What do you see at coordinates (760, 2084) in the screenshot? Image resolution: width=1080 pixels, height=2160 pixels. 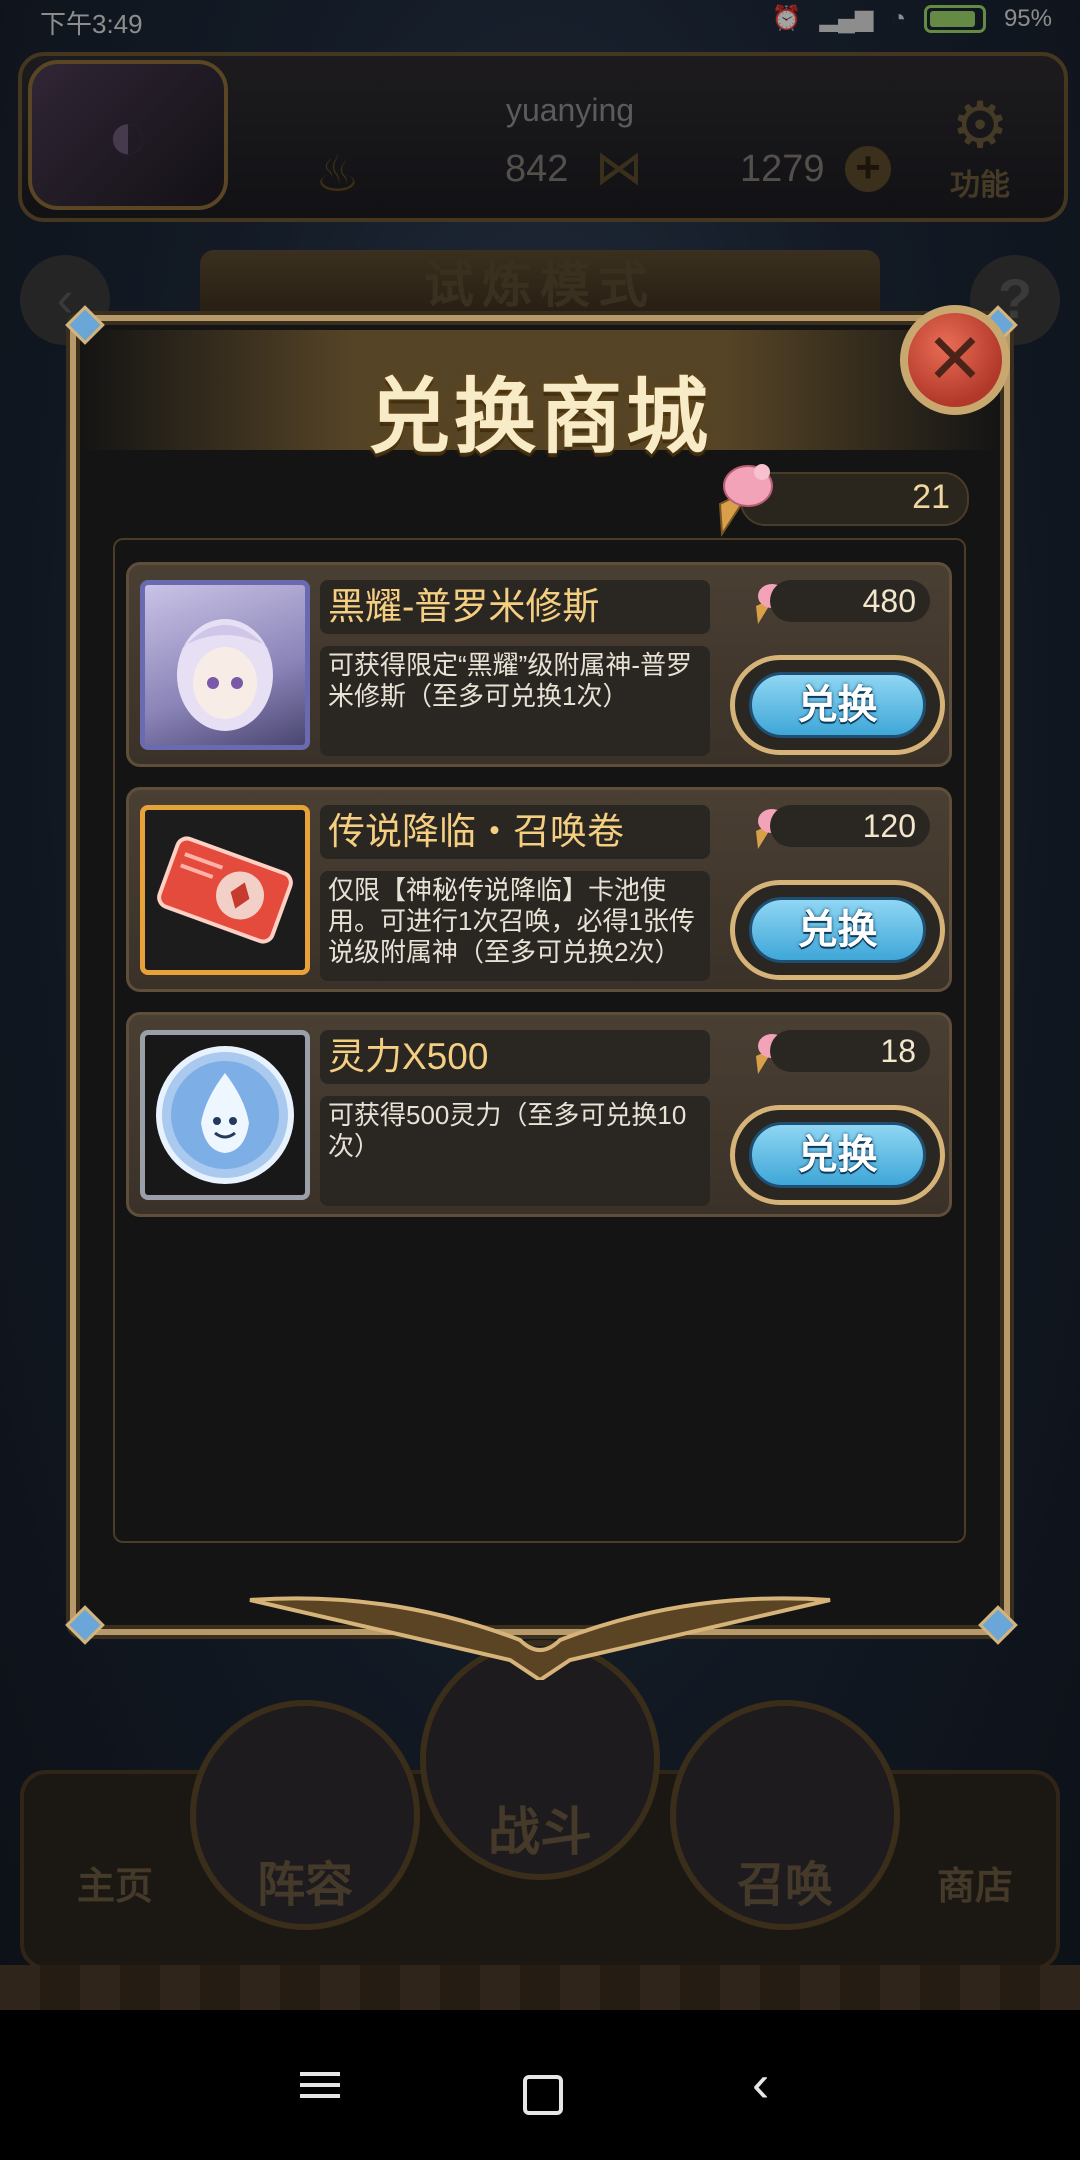 I see `back-nav-button: ‹` at bounding box center [760, 2084].